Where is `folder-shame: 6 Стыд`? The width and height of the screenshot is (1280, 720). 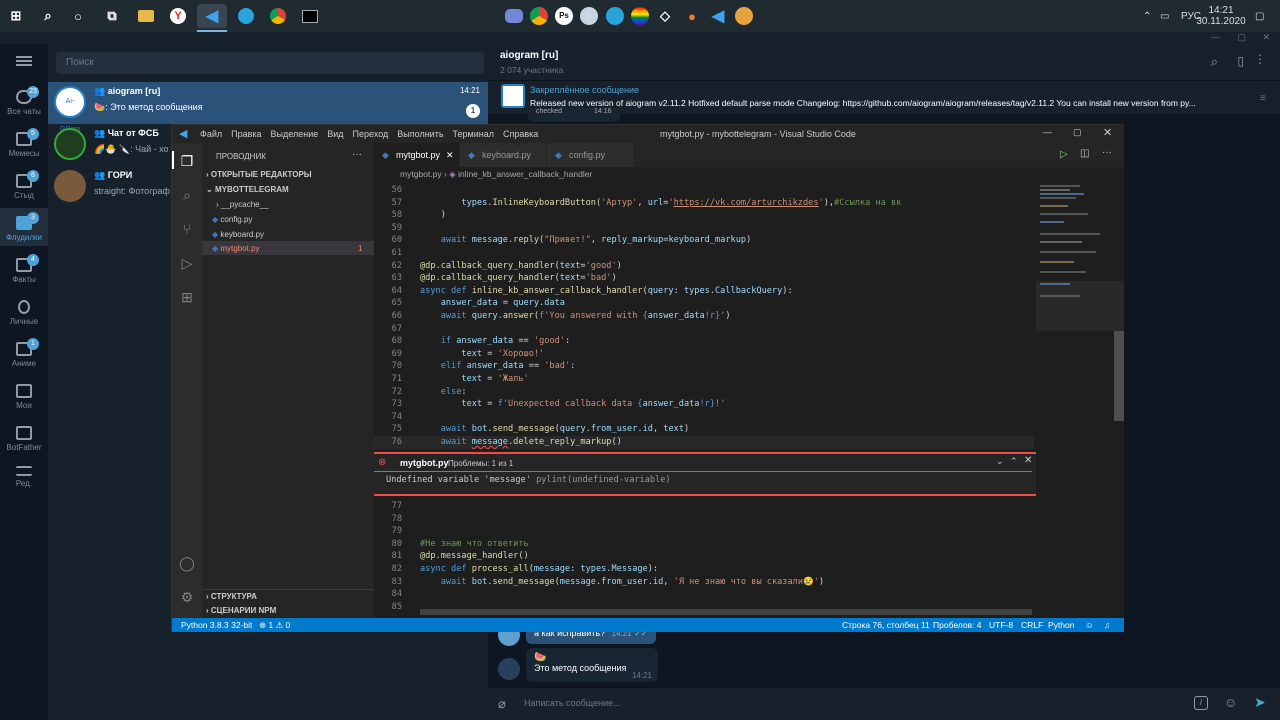 folder-shame: 6 Стыд is located at coordinates (24, 185).